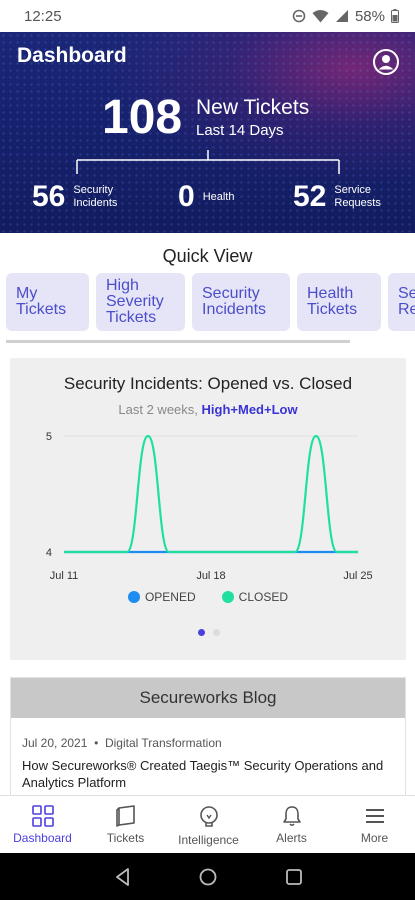  Describe the element at coordinates (299, 16) in the screenshot. I see `dnd-icon` at that location.